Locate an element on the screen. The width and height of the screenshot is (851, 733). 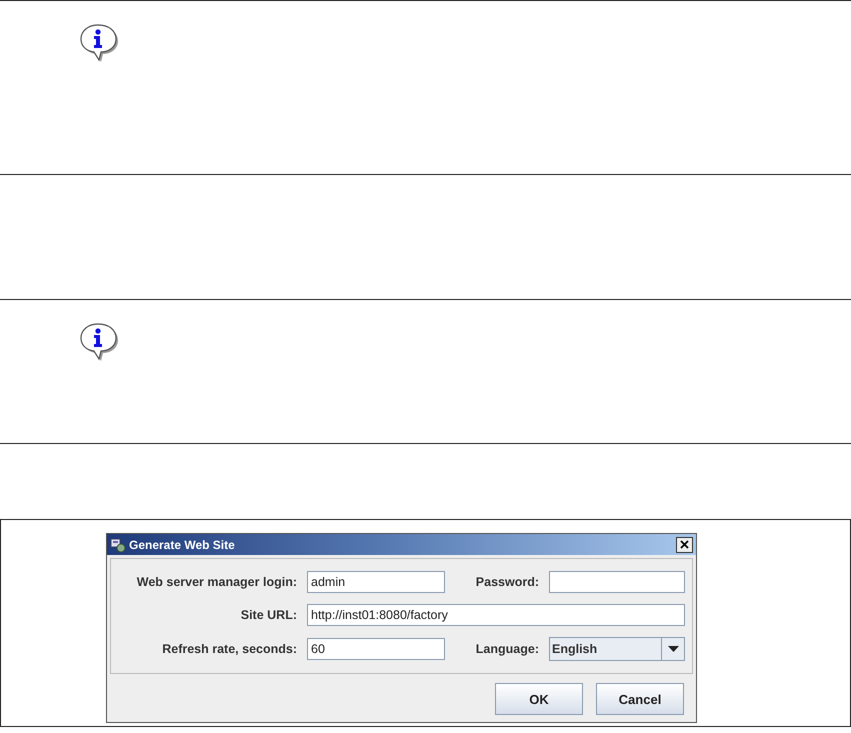
field-label: Password: is located at coordinates (507, 582).